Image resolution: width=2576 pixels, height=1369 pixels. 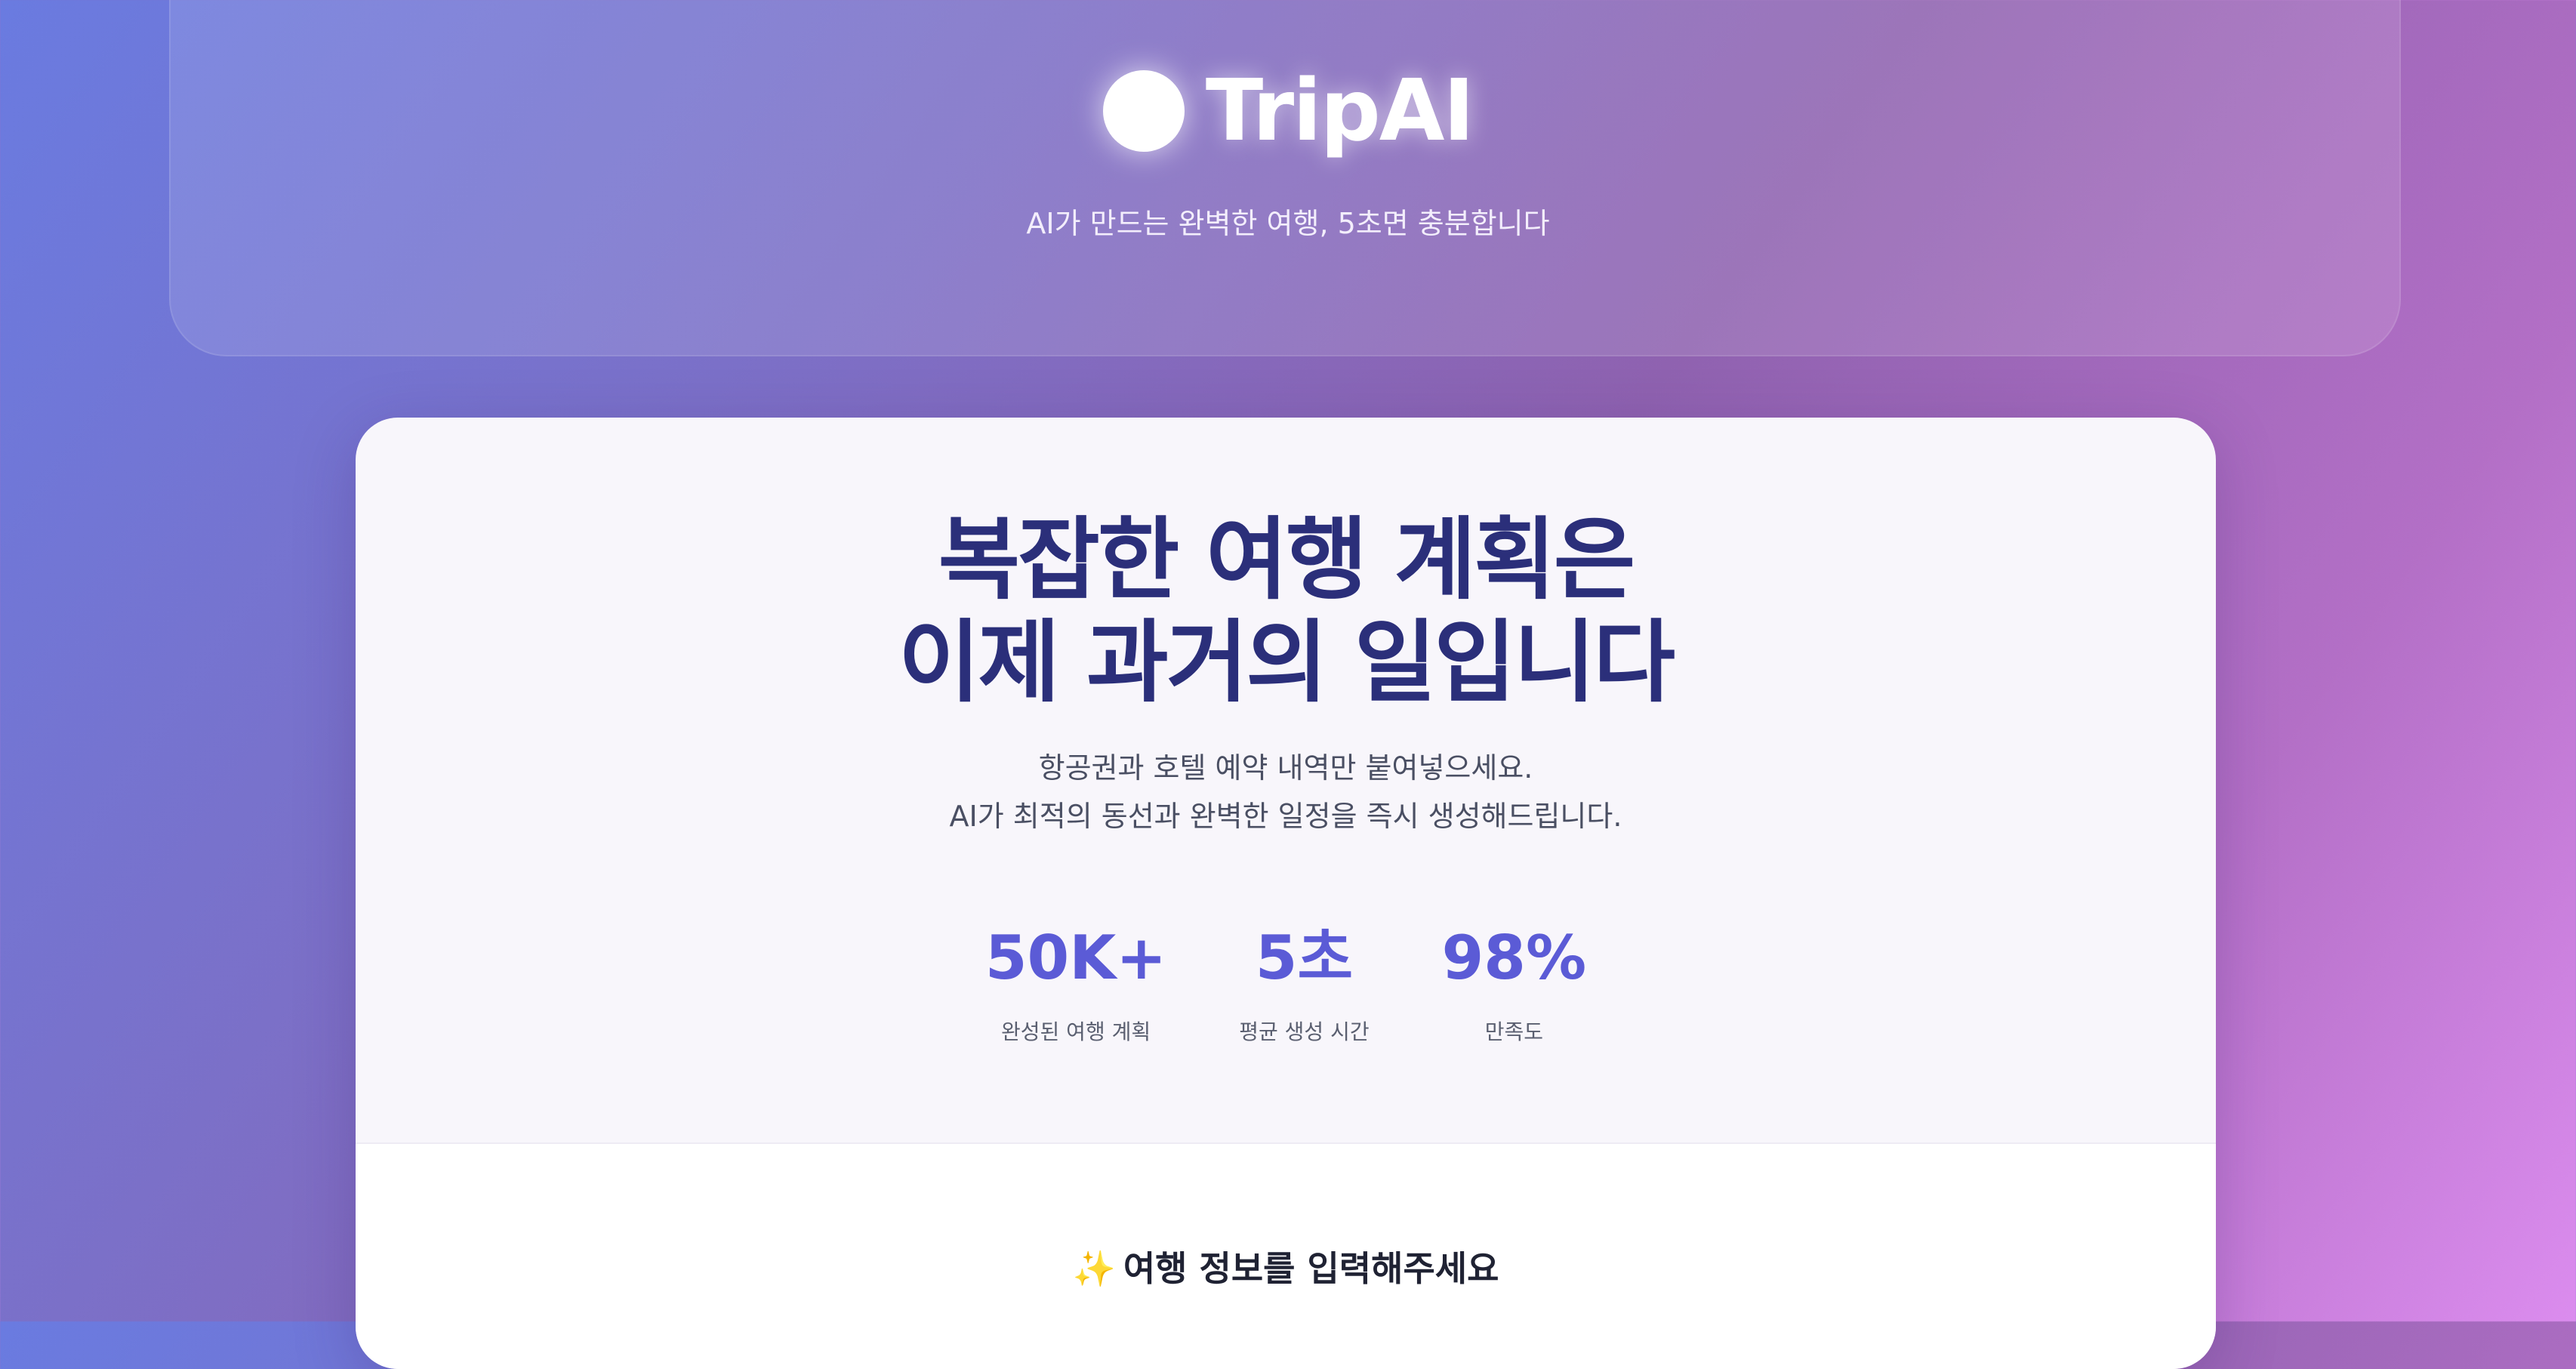 What do you see at coordinates (1285, 768) in the screenshot?
I see `hero-subtitle-line-1: 항공권과 호텔 예약 내역만 붙여넣으세요.` at bounding box center [1285, 768].